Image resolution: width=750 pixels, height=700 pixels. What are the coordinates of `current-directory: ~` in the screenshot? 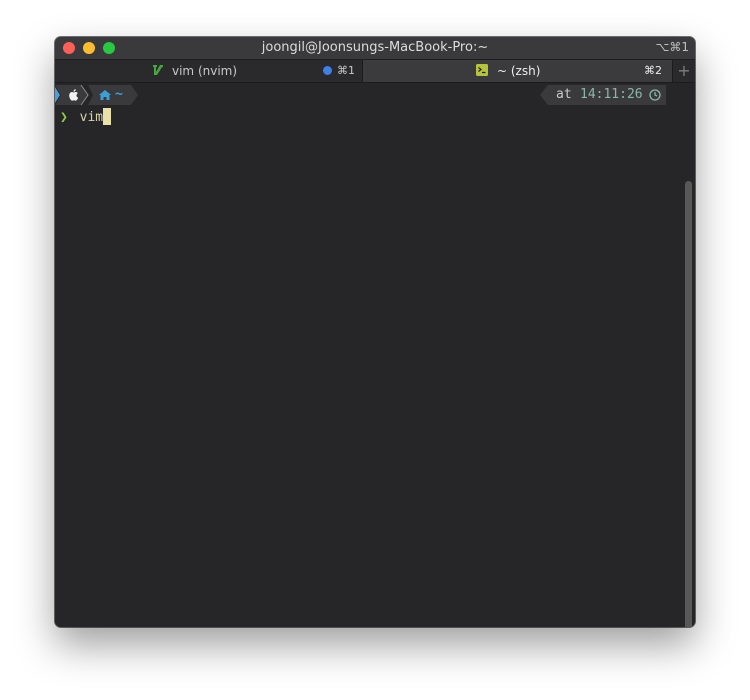 It's located at (119, 94).